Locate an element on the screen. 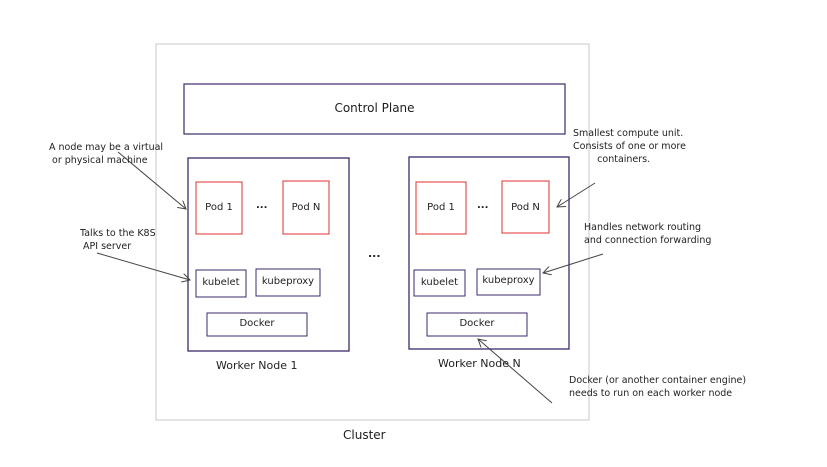  kubeproxy-routing-arrow is located at coordinates (573, 263).